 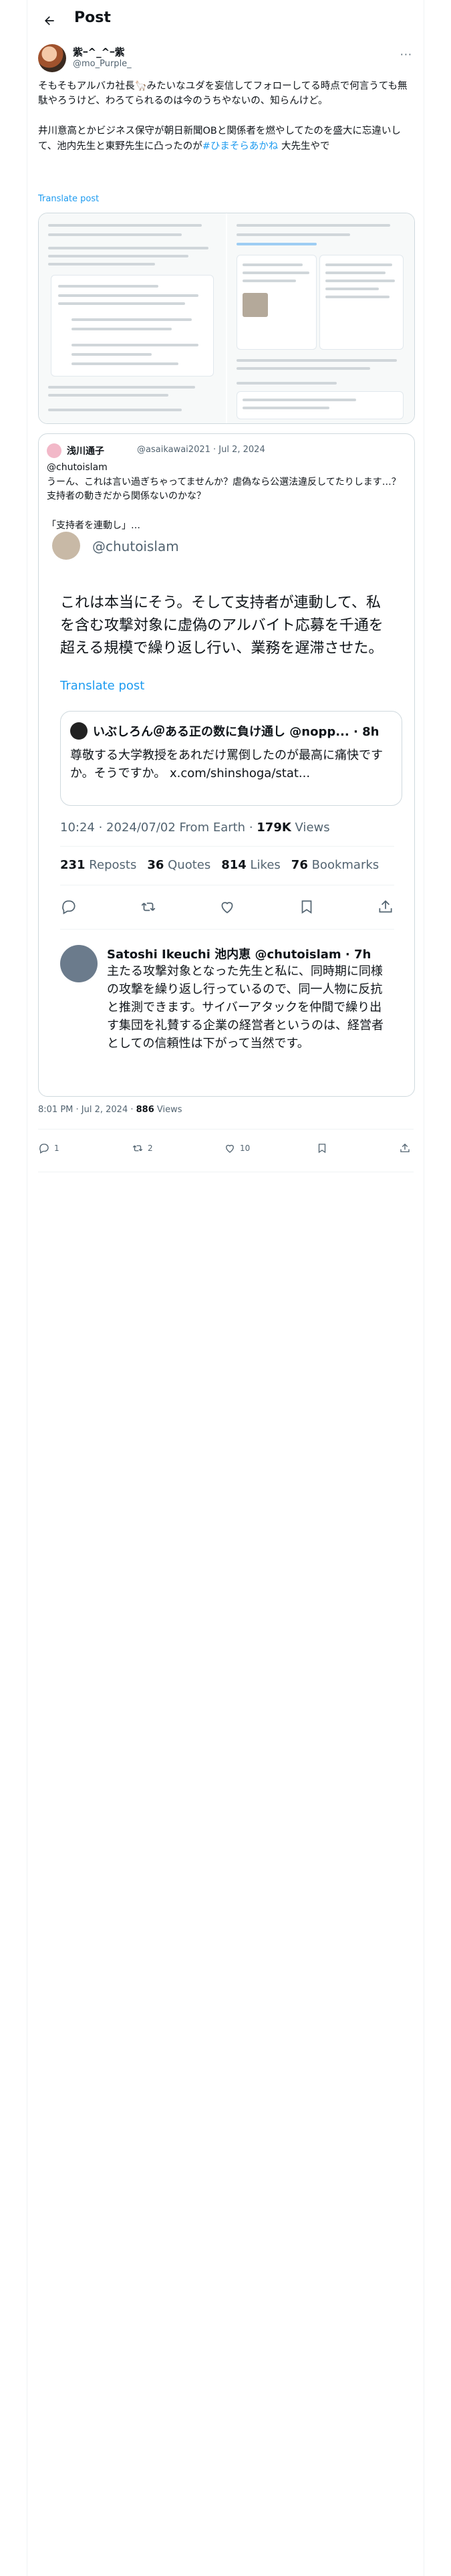 What do you see at coordinates (225, 60) in the screenshot?
I see `post-author: 紫ｰ^_^ｰ紫 @mo_Purple_ ···` at bounding box center [225, 60].